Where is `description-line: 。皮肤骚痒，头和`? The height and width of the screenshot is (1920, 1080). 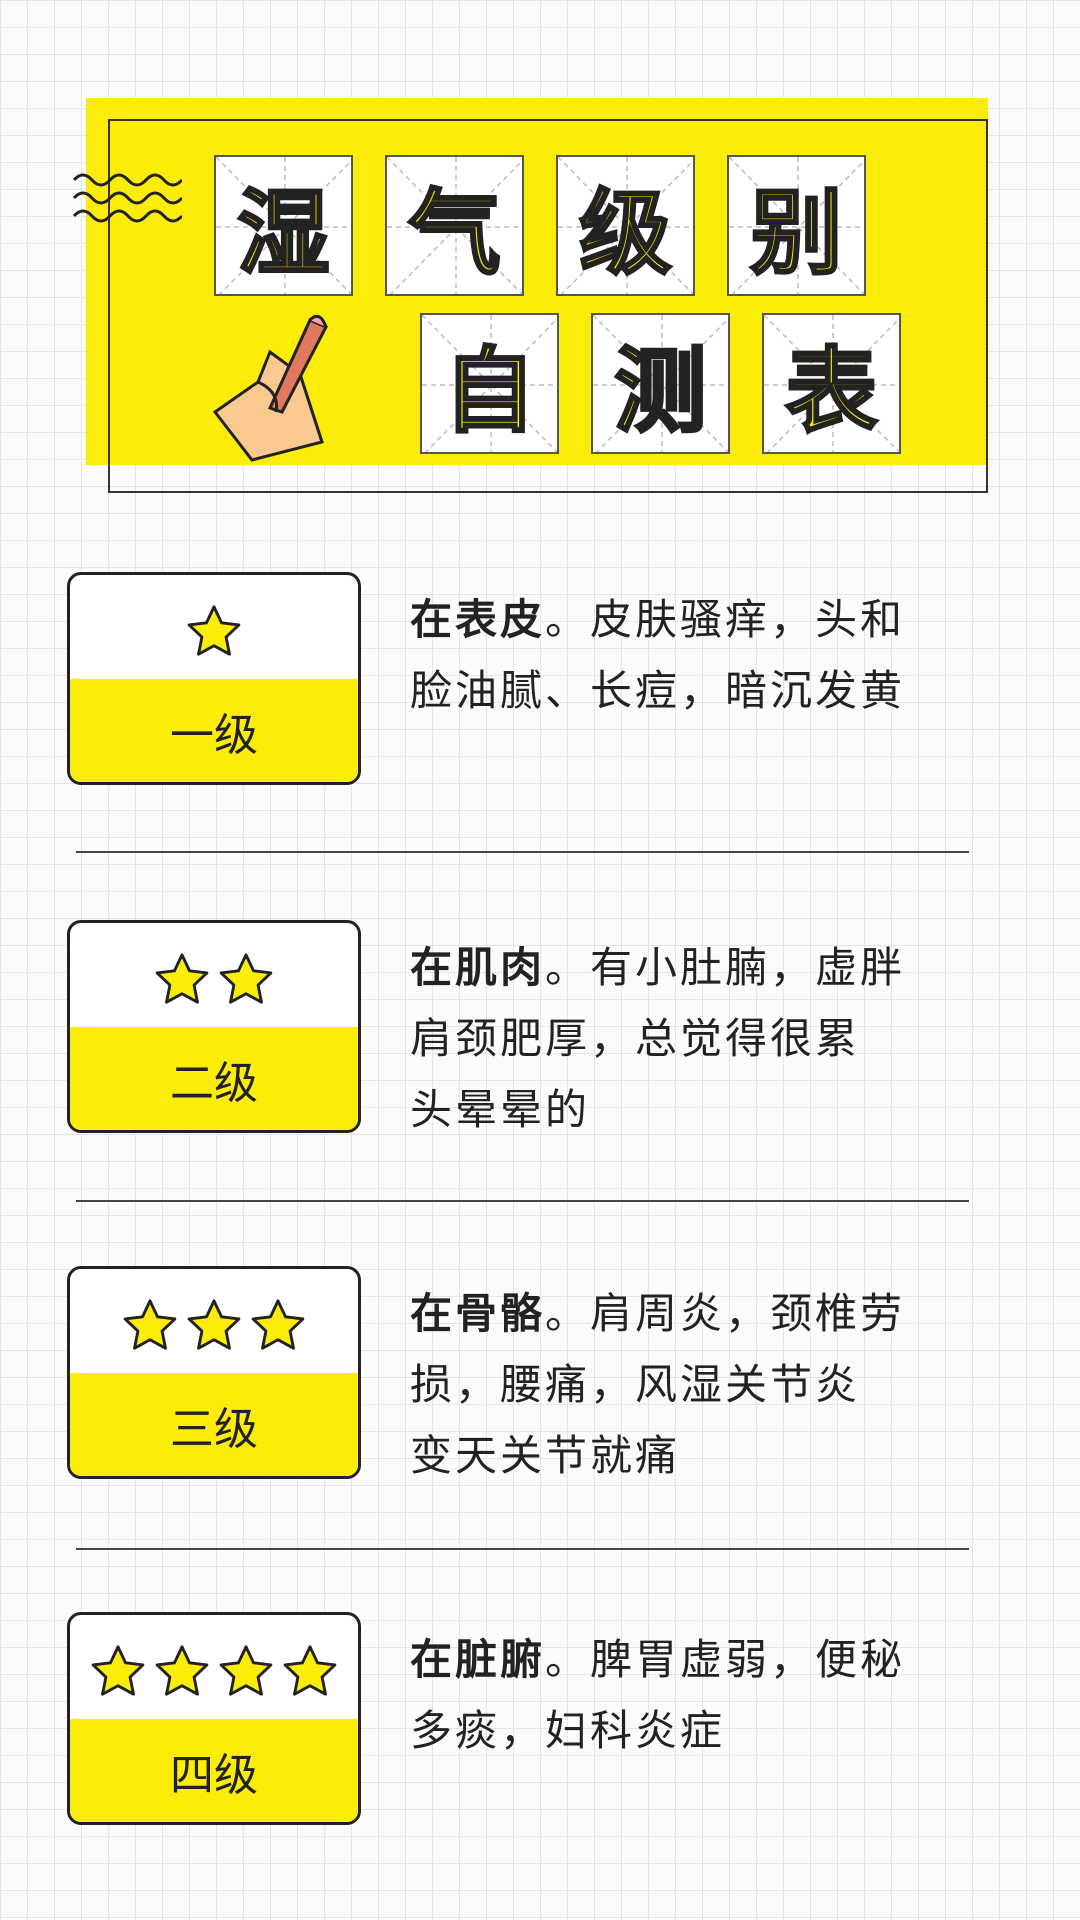
description-line: 。皮肤骚痒，头和 is located at coordinates (725, 619).